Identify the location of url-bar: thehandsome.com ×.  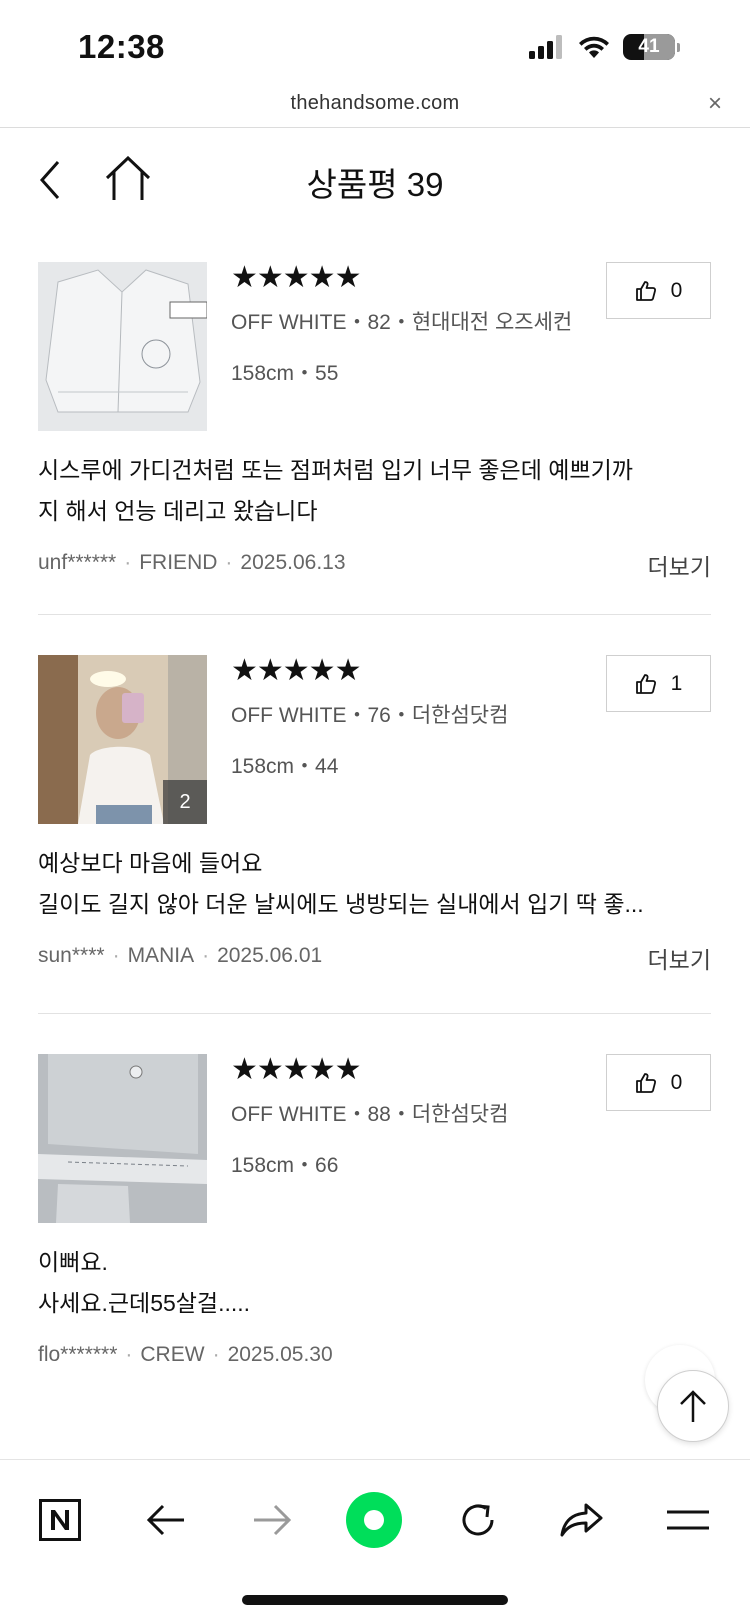
(375, 108).